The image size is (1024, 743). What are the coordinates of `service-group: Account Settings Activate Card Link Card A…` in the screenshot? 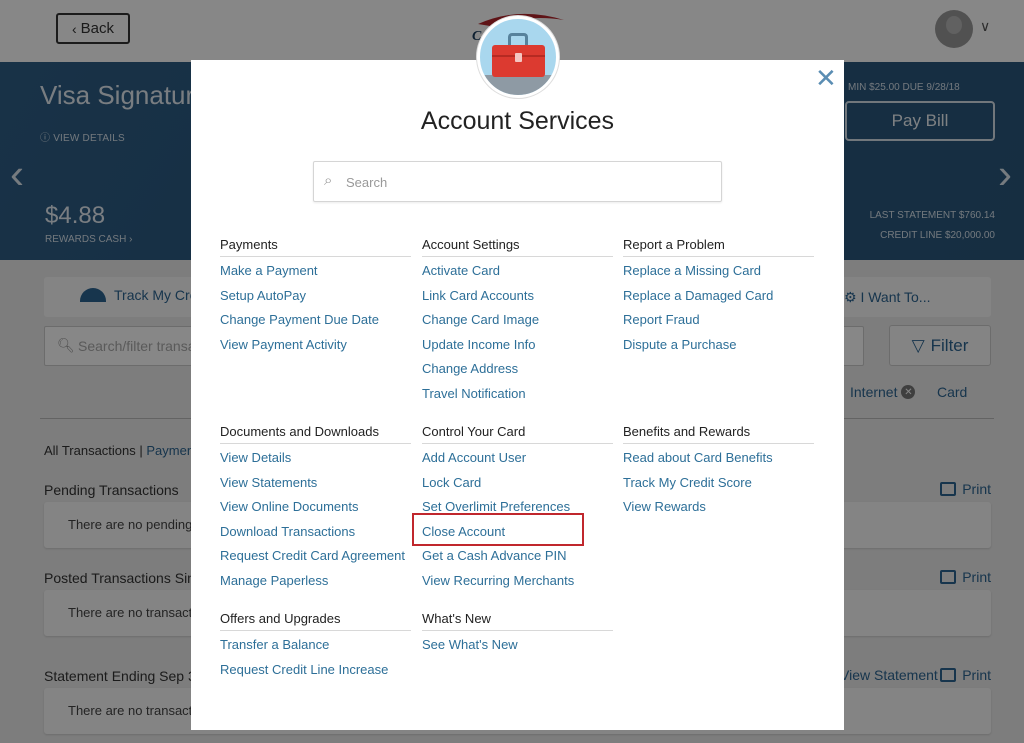 It's located at (517, 322).